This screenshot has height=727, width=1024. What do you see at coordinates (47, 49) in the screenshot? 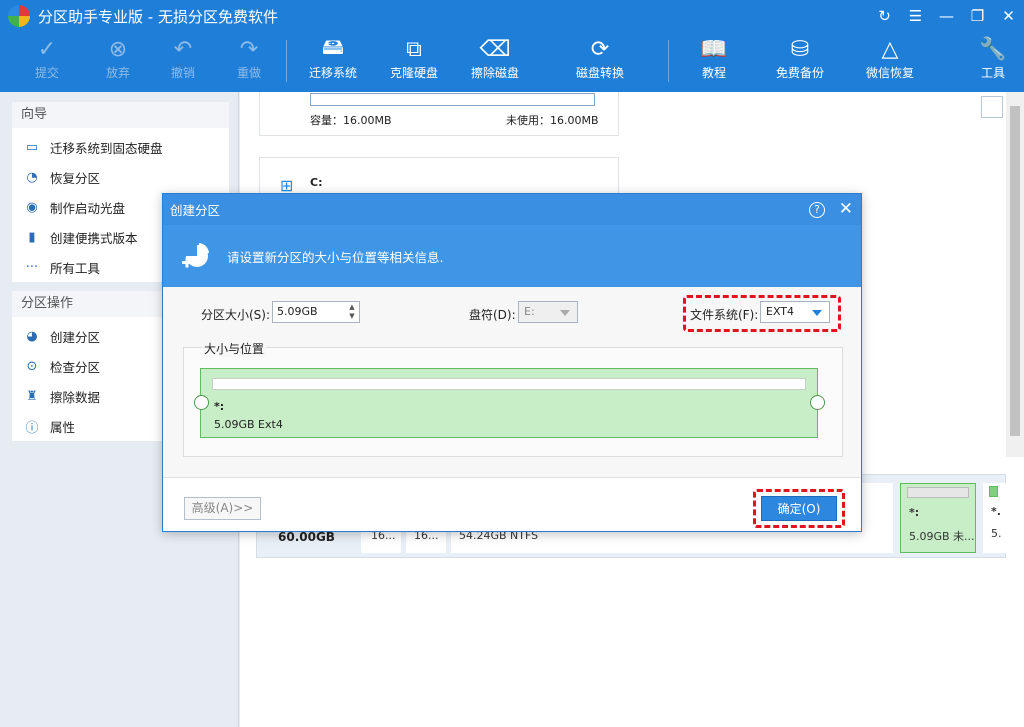
I see `check-icon: ✓` at bounding box center [47, 49].